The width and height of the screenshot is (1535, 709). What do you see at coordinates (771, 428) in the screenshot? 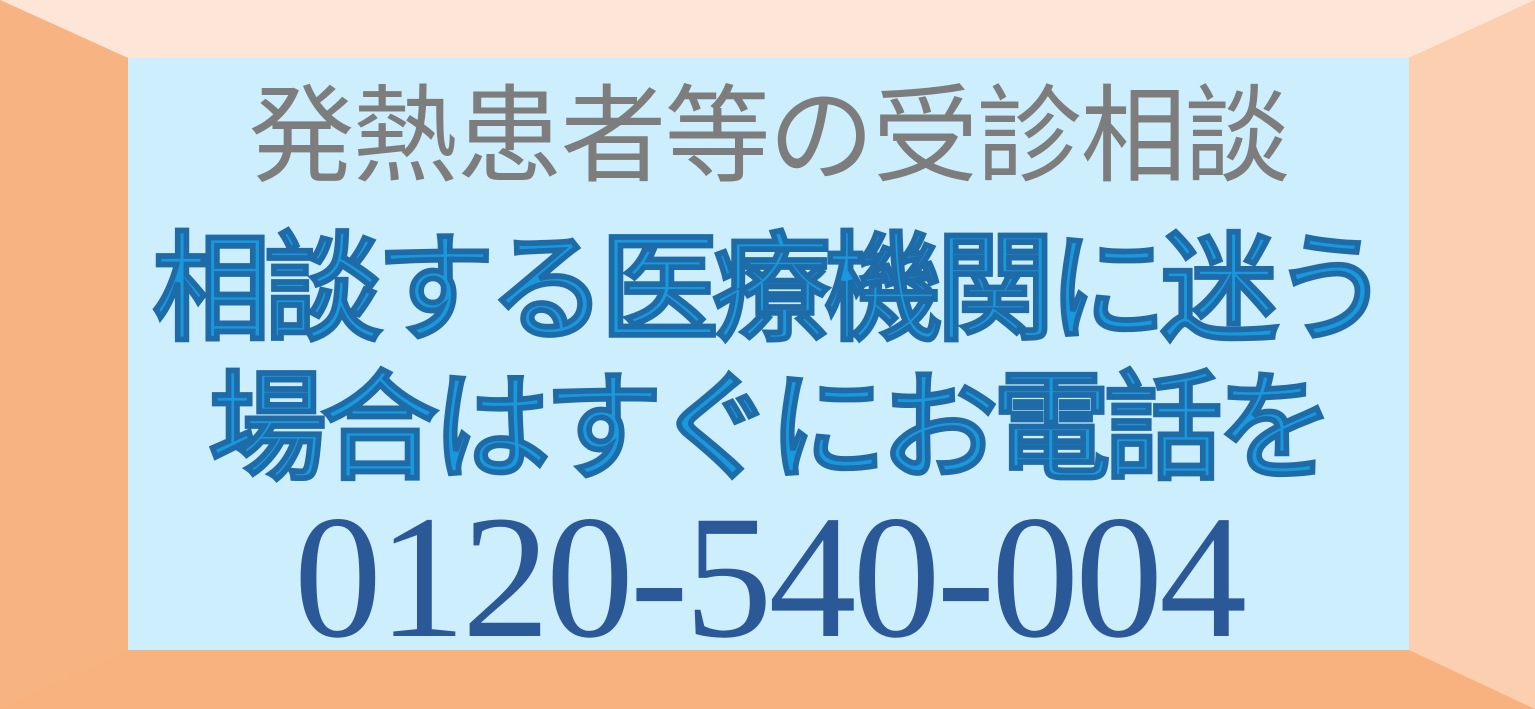
I see `headline-line-2: 場合はすぐにお電話を` at bounding box center [771, 428].